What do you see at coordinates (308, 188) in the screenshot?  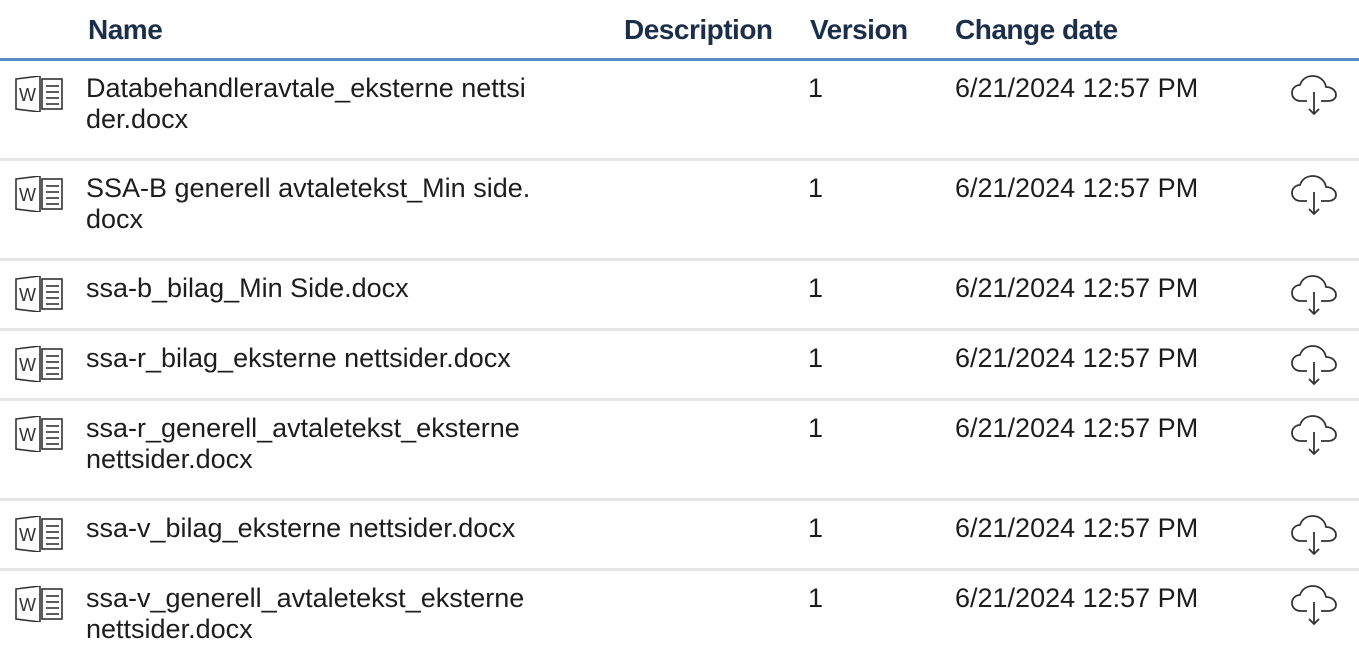 I see `file-name-line-1: SSA-B generell avtaletekst_Min side.` at bounding box center [308, 188].